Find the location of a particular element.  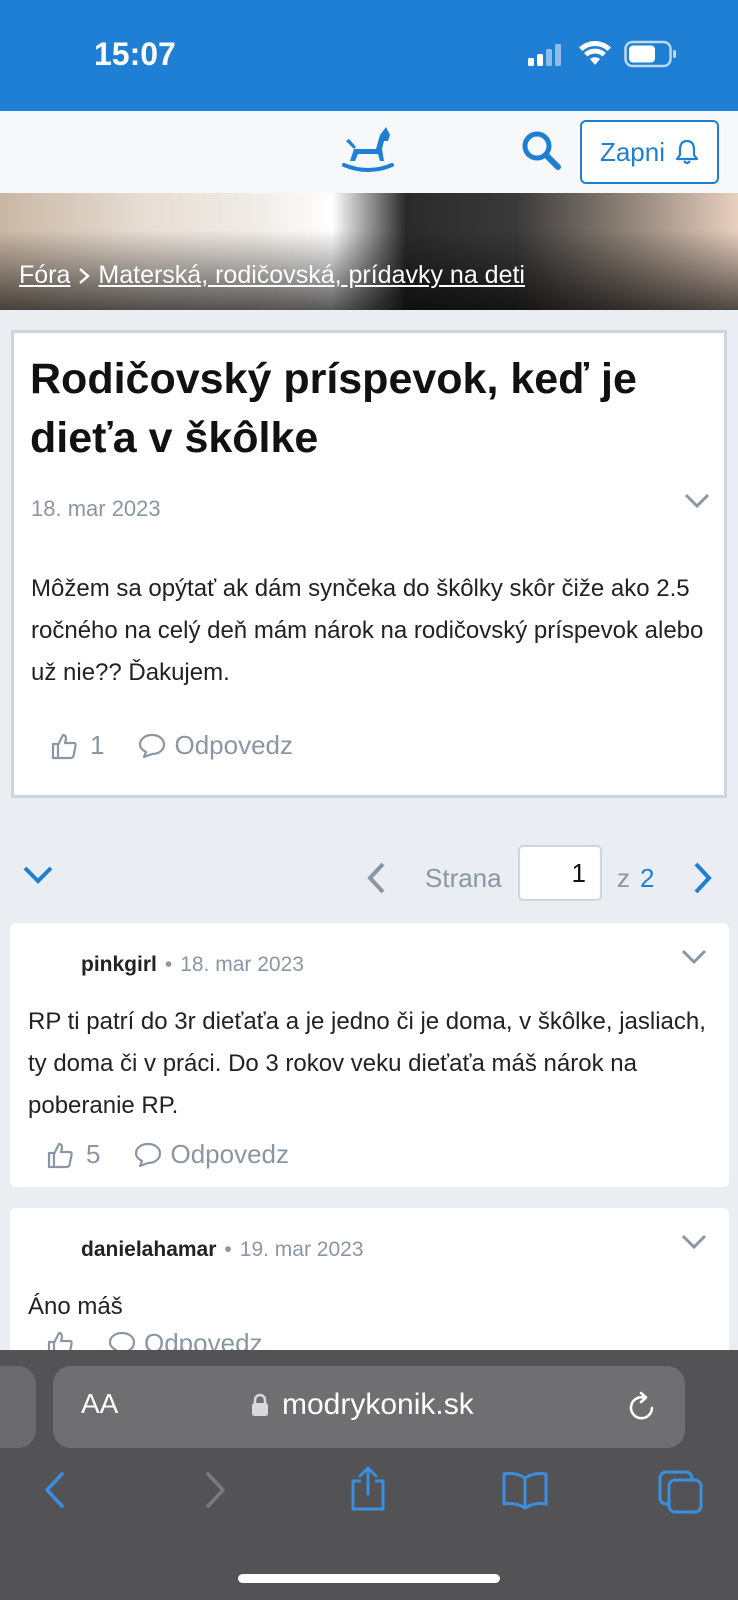

comment-author: pinkgirl is located at coordinates (119, 965).